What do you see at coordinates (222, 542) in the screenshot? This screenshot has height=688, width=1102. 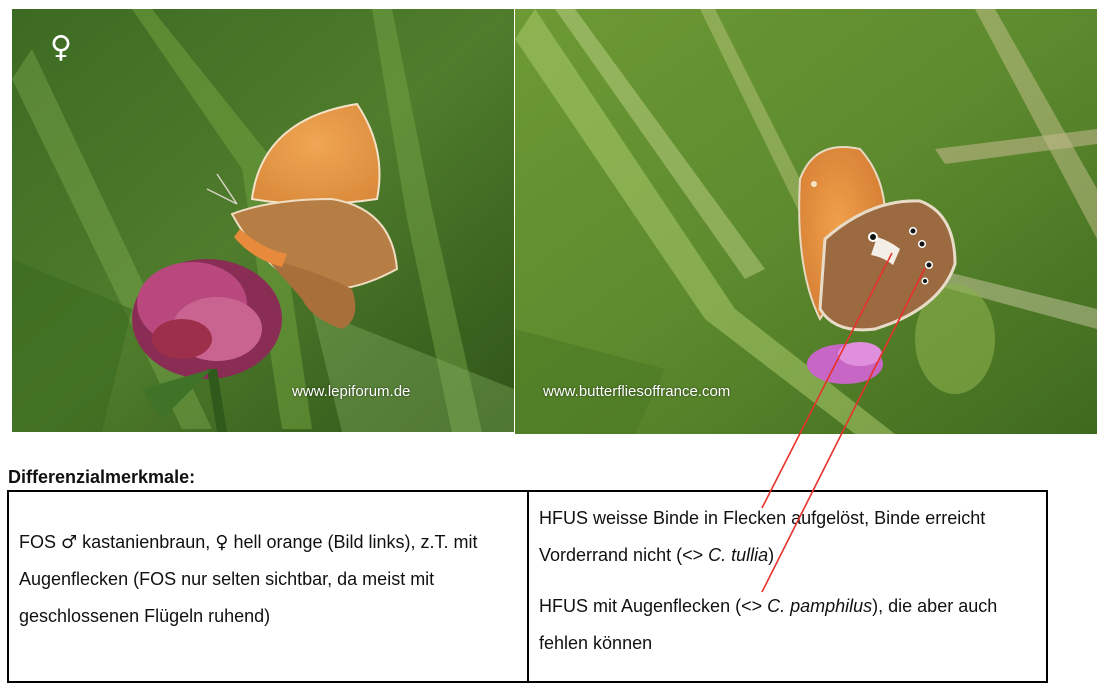 I see `female-symbol: ♀` at bounding box center [222, 542].